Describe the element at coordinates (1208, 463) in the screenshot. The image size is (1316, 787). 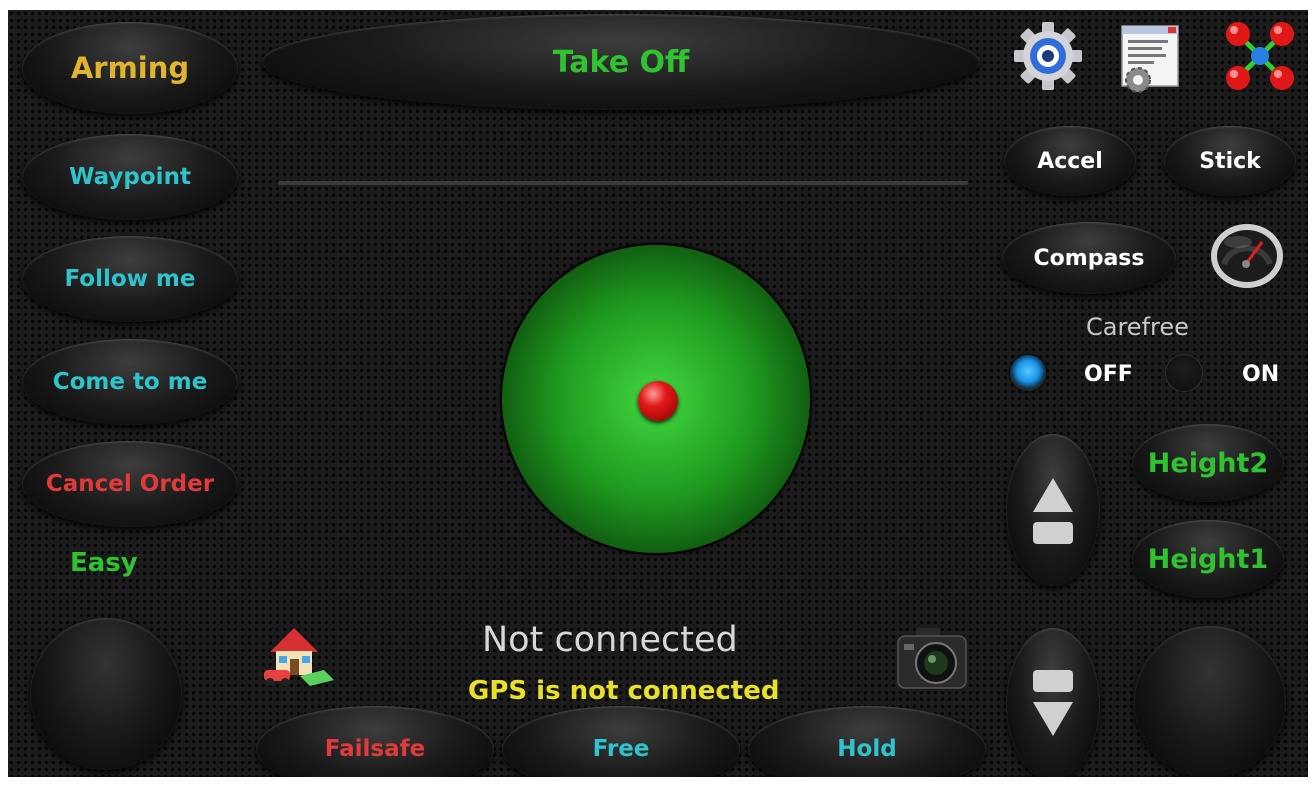
I see `height2-button: Height2` at that location.